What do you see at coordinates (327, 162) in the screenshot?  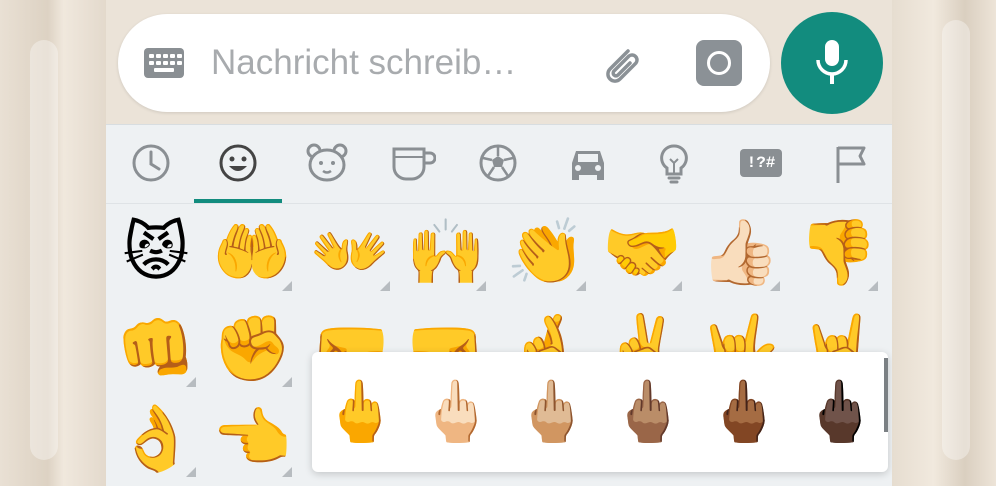 I see `animal-bear-icon` at bounding box center [327, 162].